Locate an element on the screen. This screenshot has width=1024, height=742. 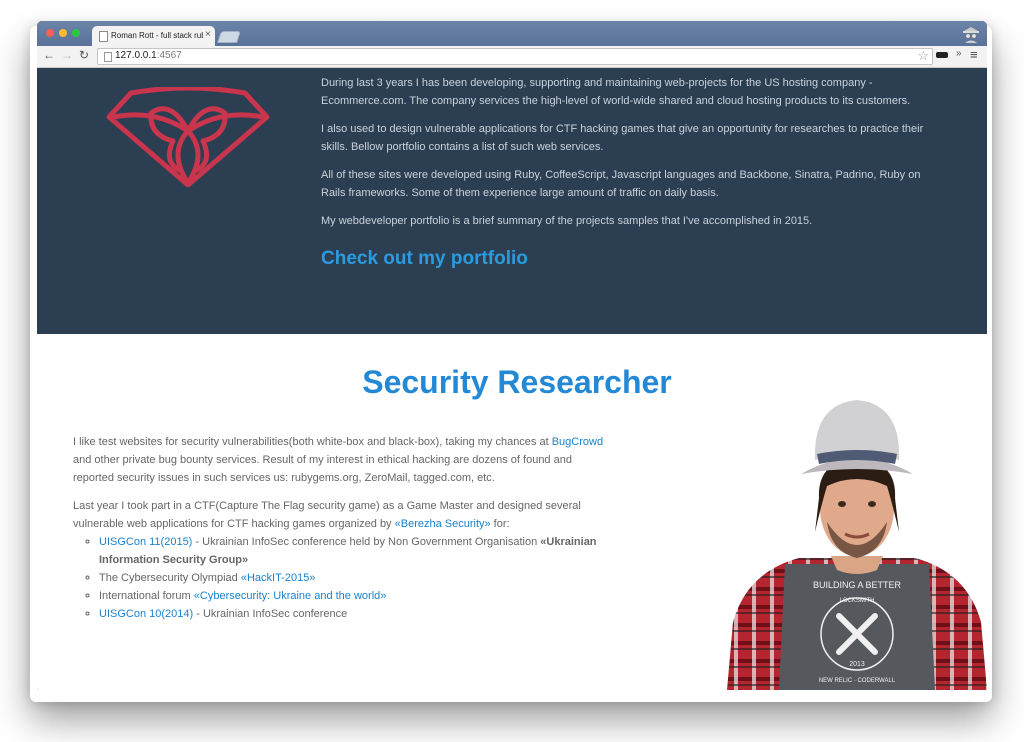
tab-close-icon: × is located at coordinates (208, 34).